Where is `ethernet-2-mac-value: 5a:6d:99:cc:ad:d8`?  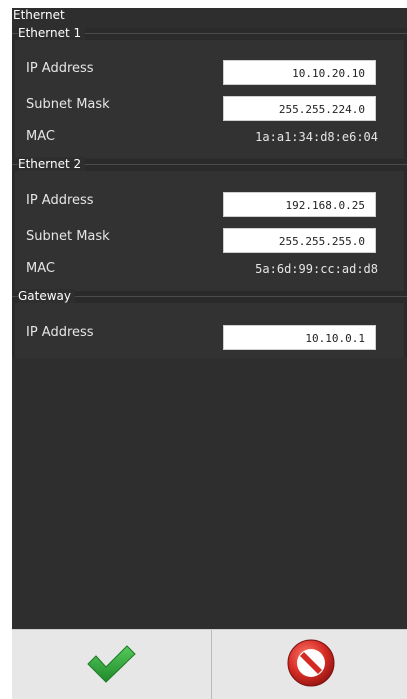
ethernet-2-mac-value: 5a:6d:99:cc:ad:d8 is located at coordinates (316, 269).